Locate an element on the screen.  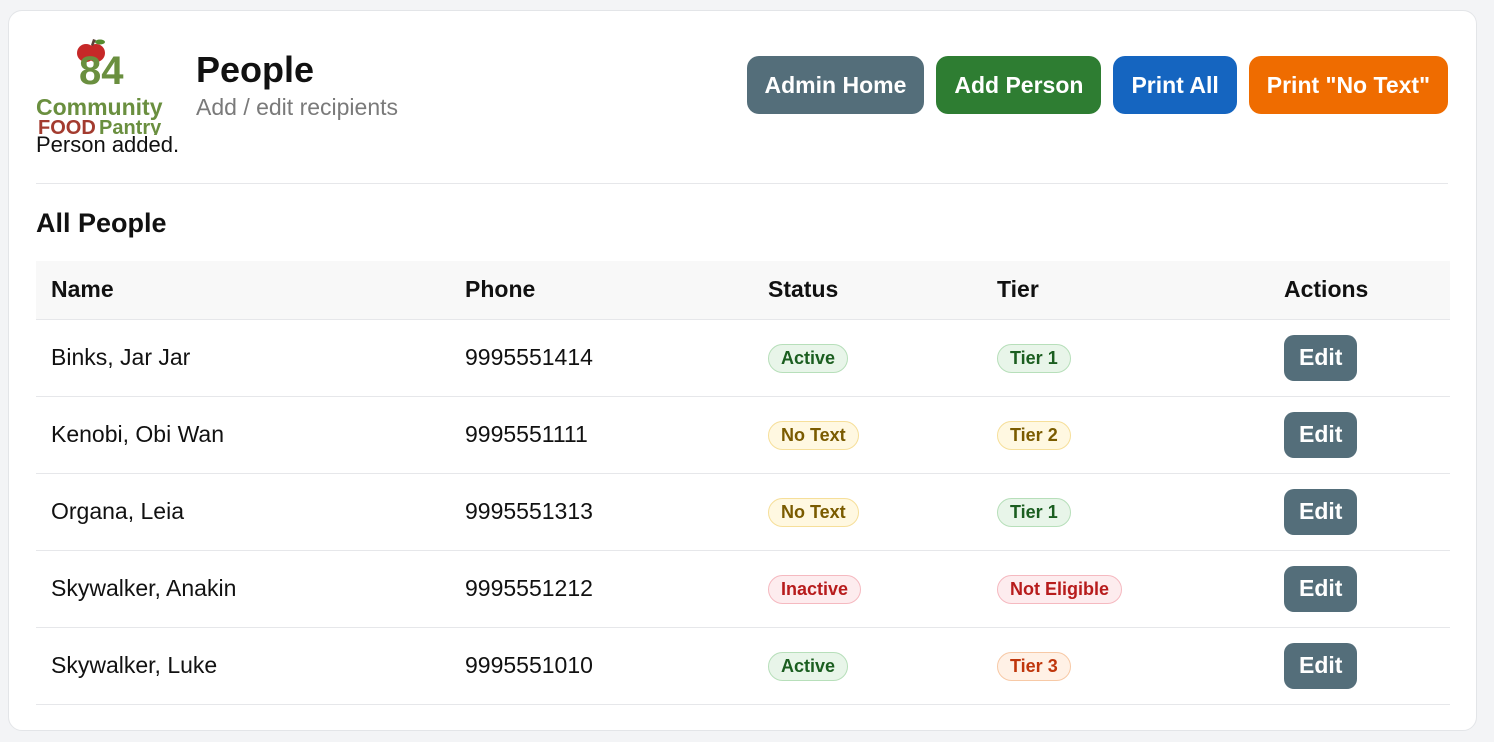
tier-cell: Not Eligible is located at coordinates (1125, 589).